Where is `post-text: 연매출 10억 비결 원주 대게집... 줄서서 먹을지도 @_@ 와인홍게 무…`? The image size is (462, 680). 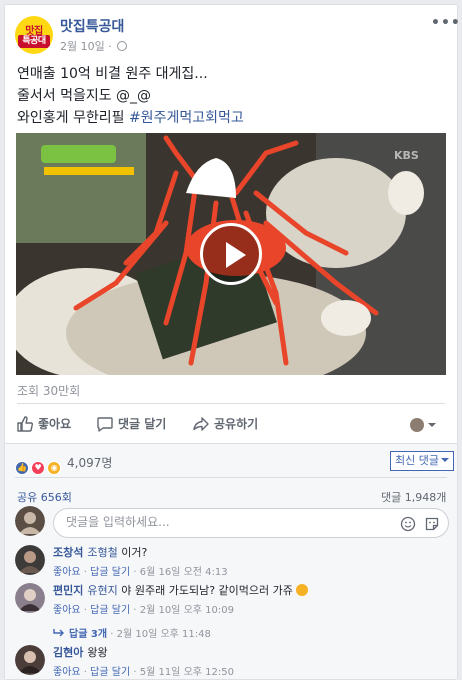 post-text: 연매출 10억 비결 원주 대게집... 줄서서 먹을지도 @_@ 와인홍게 무… is located at coordinates (232, 96).